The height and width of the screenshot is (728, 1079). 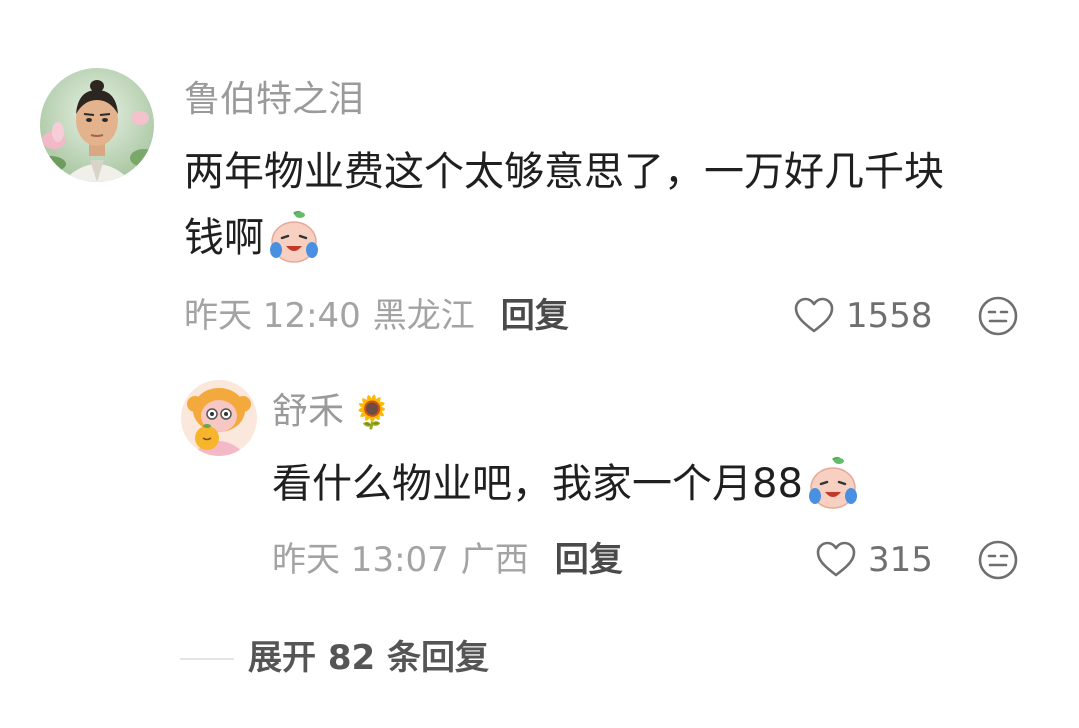 I want to click on expand-replies-button: 展开 82 条回复, so click(x=368, y=658).